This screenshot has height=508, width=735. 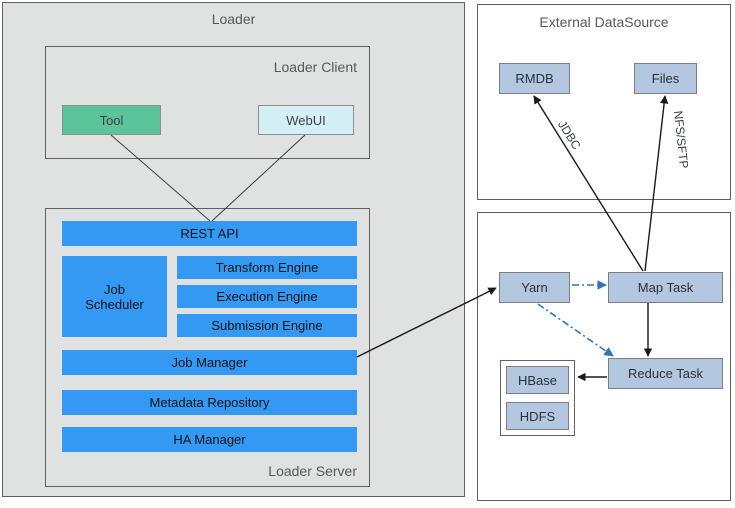 I want to click on component-job-scheduler: Job Scheduler, so click(x=114, y=296).